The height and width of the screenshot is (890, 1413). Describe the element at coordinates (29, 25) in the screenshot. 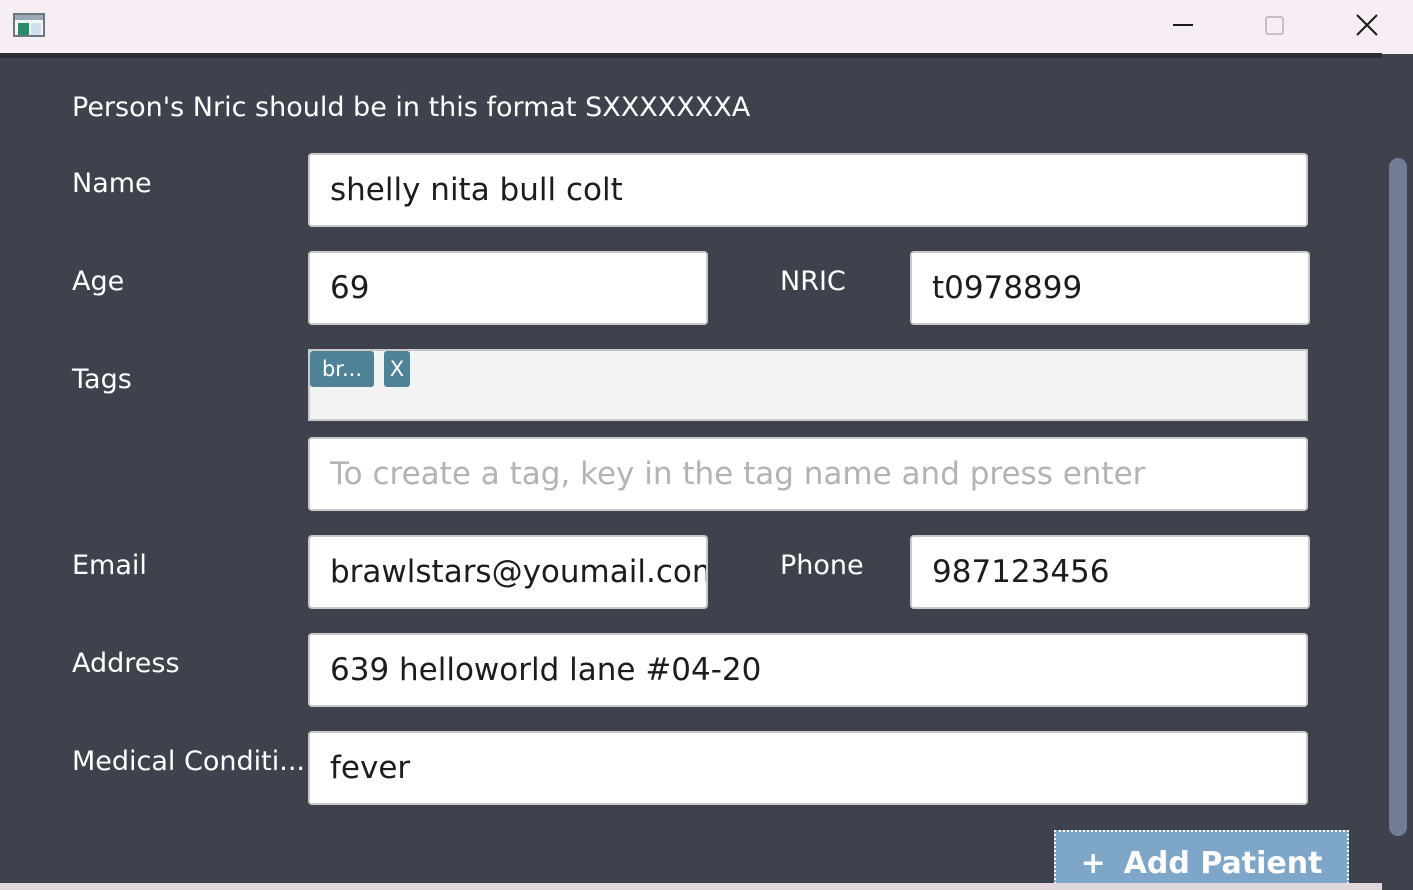

I see `app-window-icon` at that location.